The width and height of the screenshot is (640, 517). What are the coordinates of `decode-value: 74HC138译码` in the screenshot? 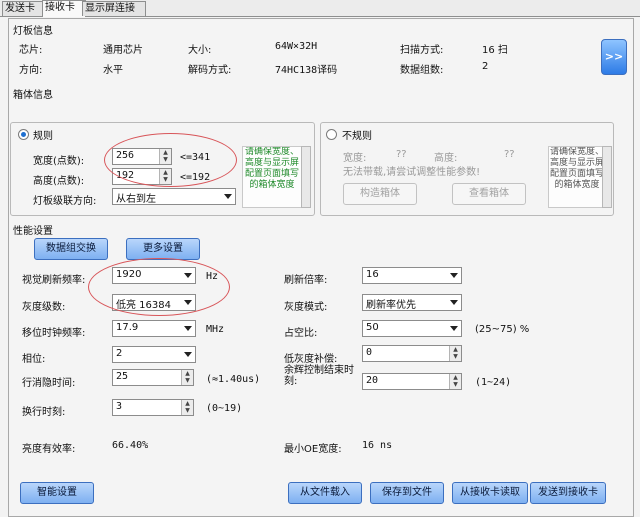 It's located at (306, 70).